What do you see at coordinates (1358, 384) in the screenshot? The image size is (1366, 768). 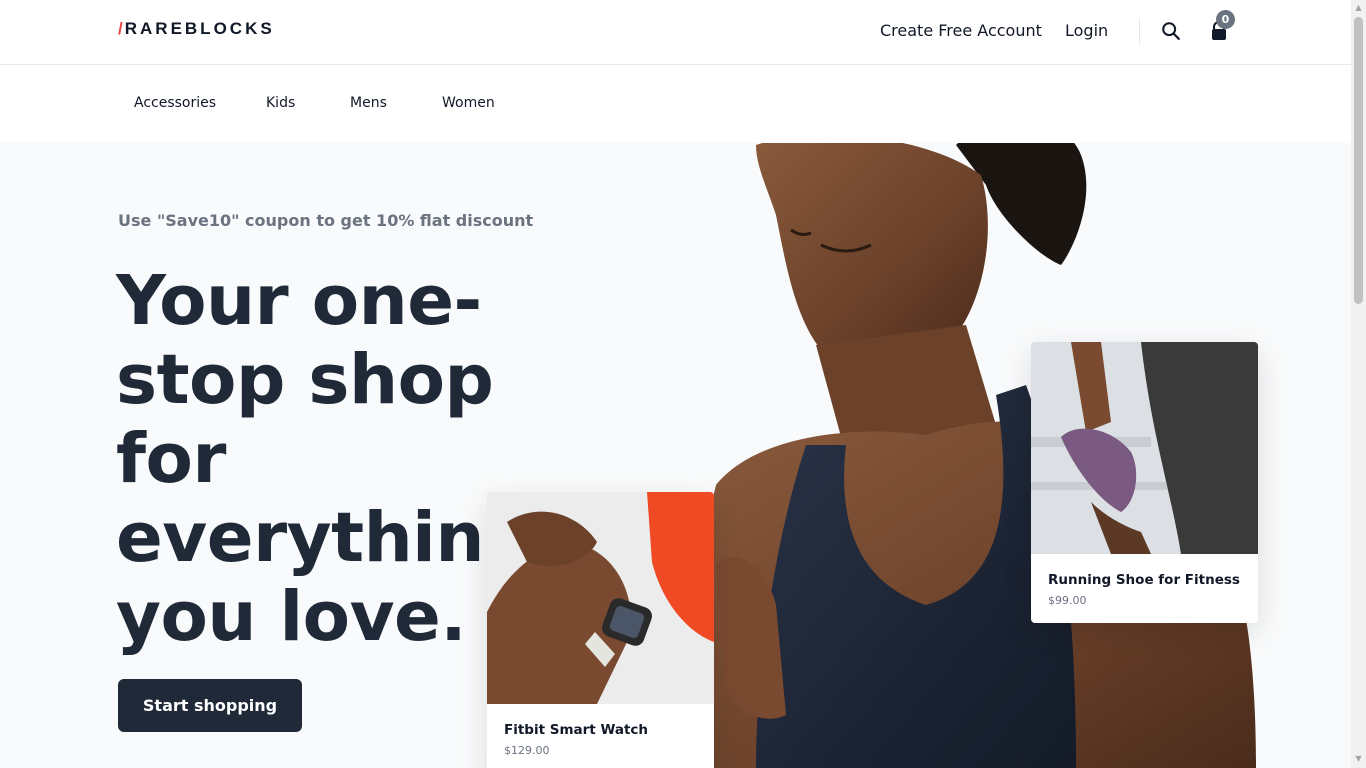 I see `page-scrollbar: ▲ ▼` at bounding box center [1358, 384].